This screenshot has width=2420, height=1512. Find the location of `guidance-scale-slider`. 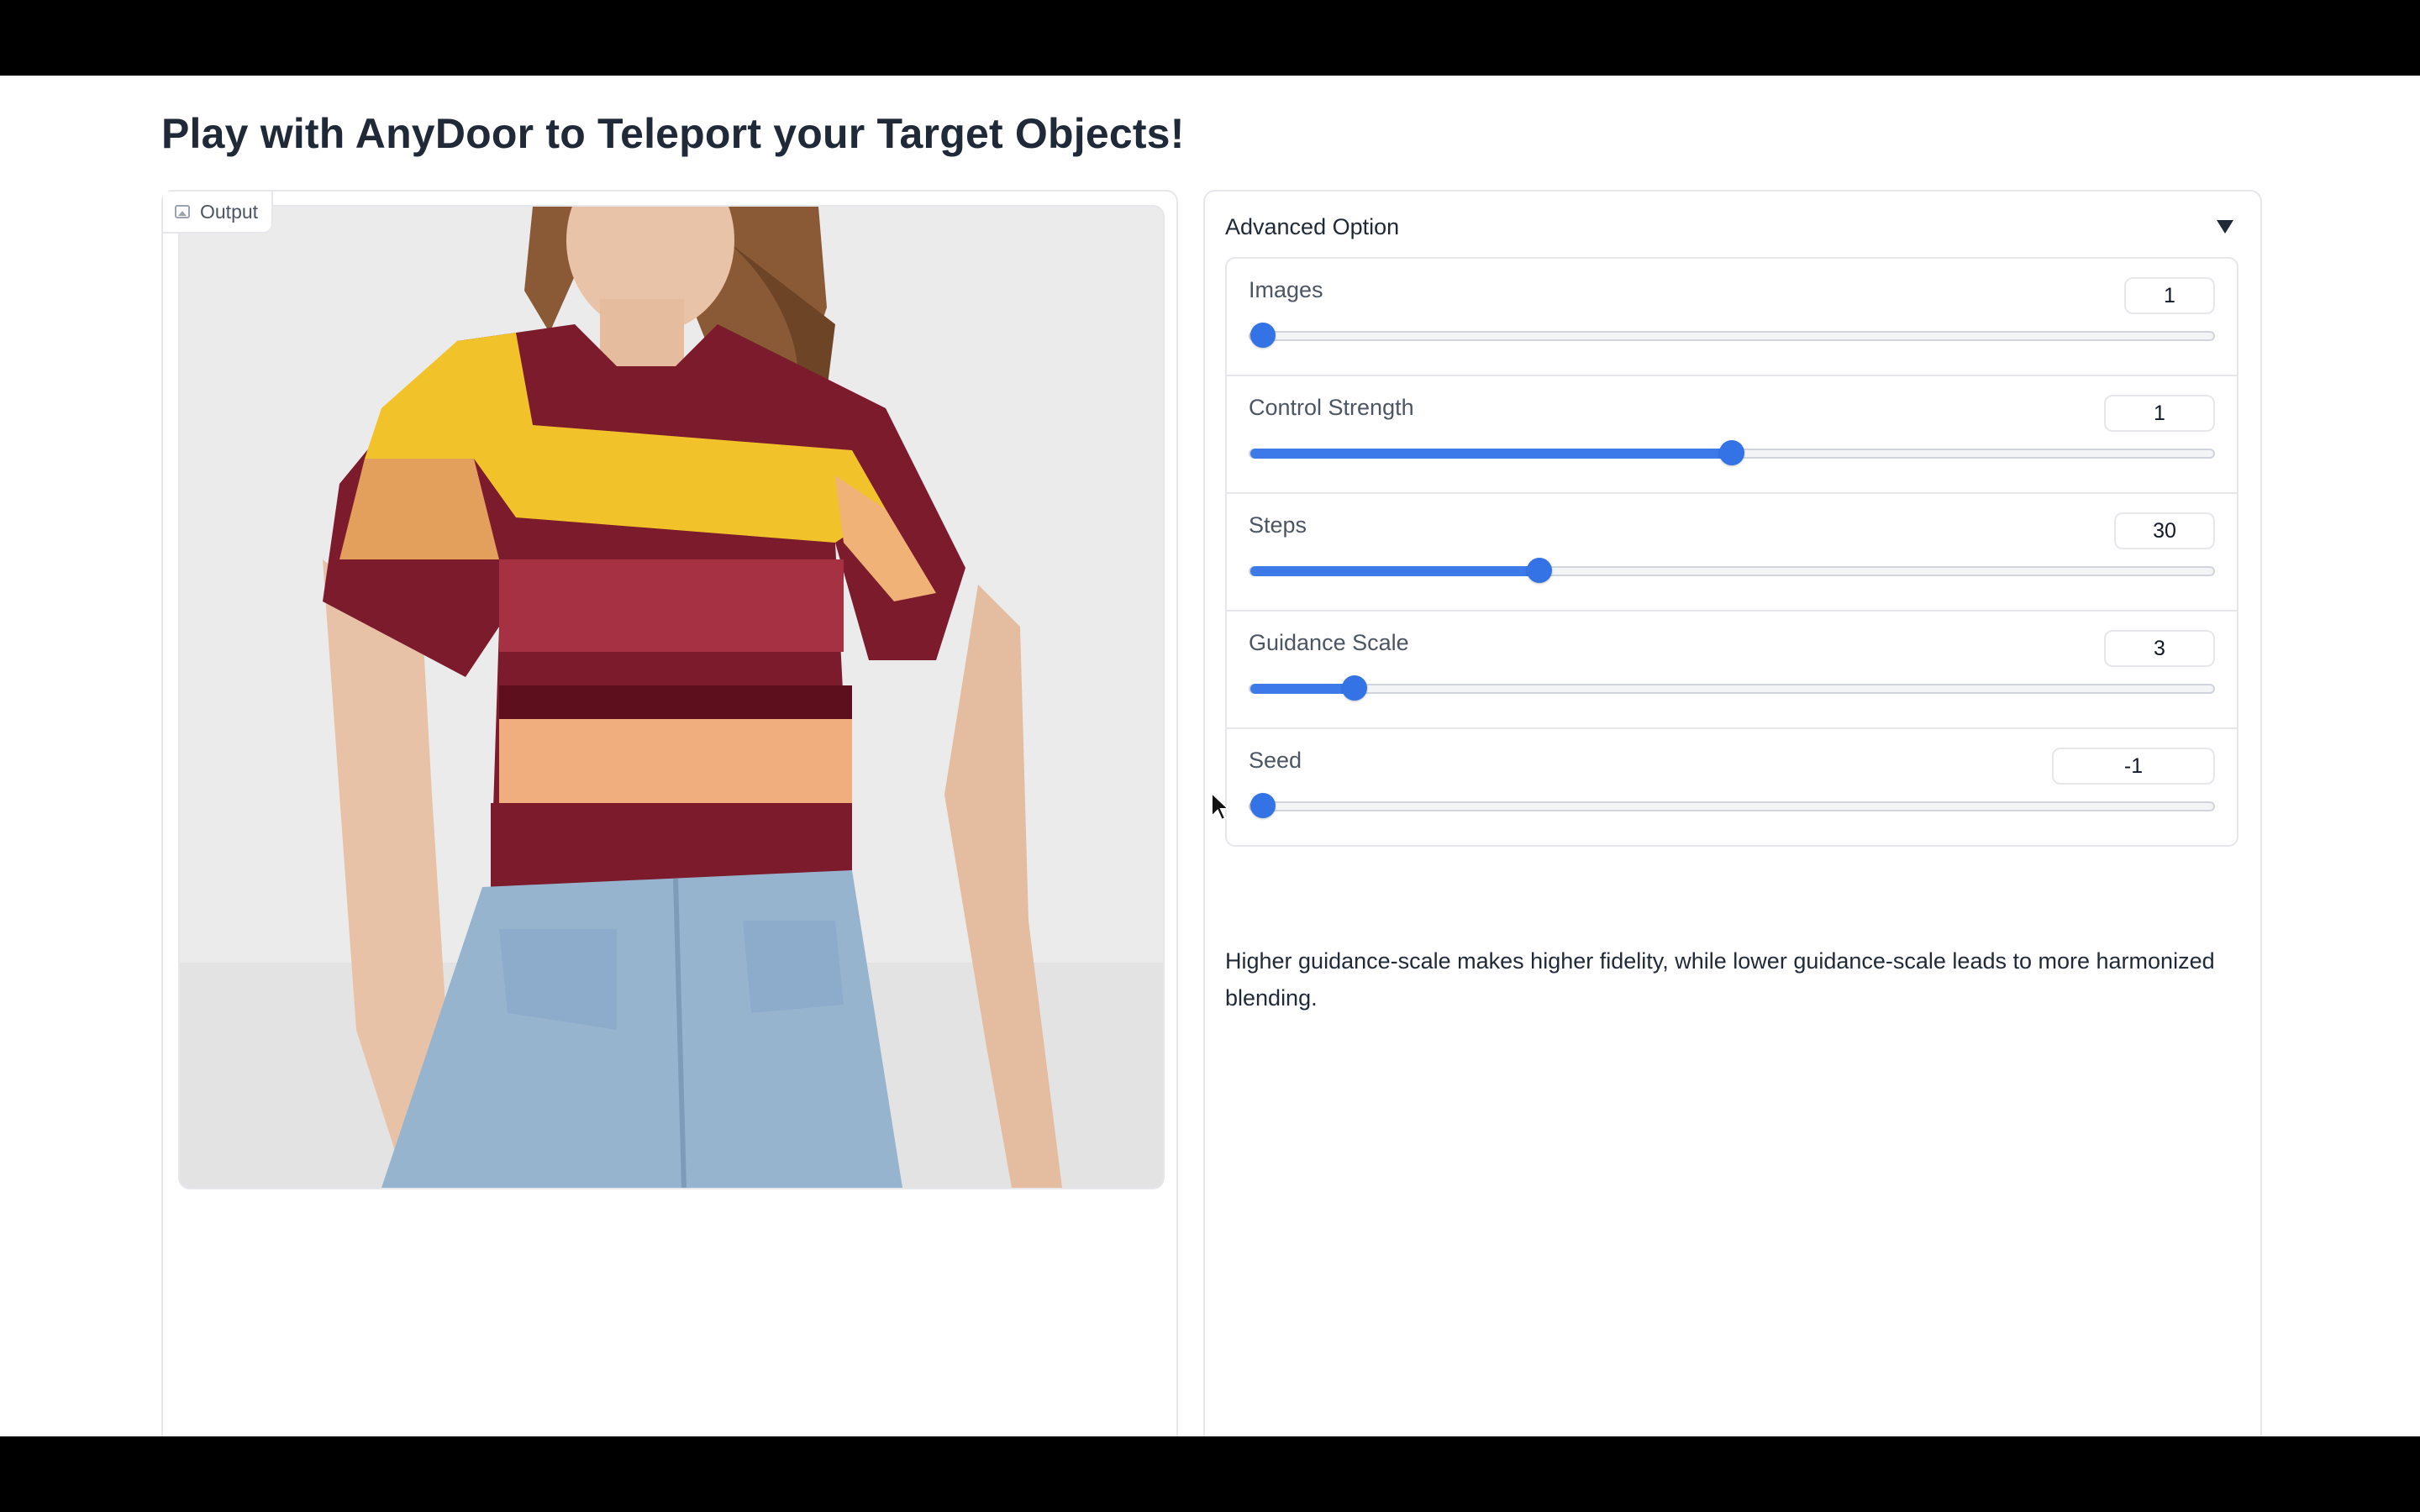

guidance-scale-slider is located at coordinates (1732, 688).